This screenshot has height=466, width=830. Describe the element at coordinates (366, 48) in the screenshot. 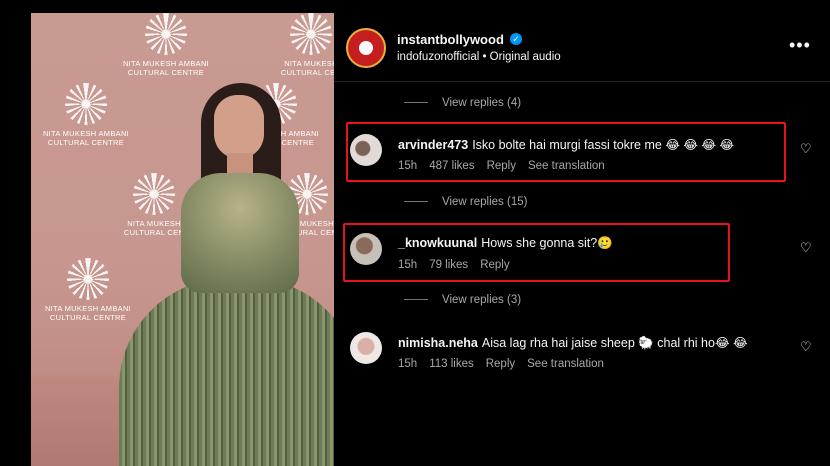

I see `author-avatar` at that location.